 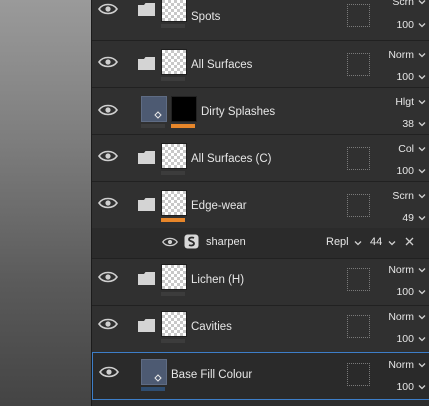 I want to click on blend-mode-dropdown: Col, so click(x=400, y=149).